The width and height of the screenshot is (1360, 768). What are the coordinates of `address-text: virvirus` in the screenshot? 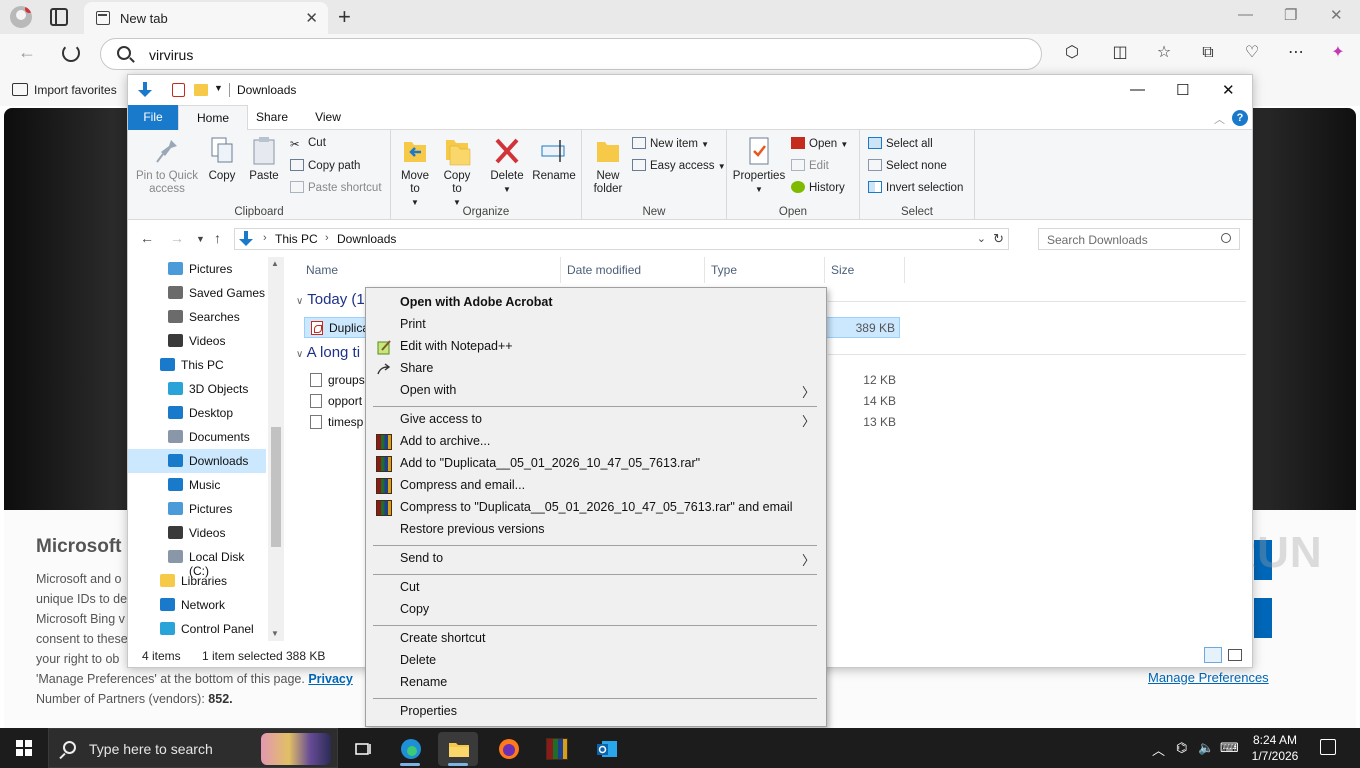 It's located at (171, 55).